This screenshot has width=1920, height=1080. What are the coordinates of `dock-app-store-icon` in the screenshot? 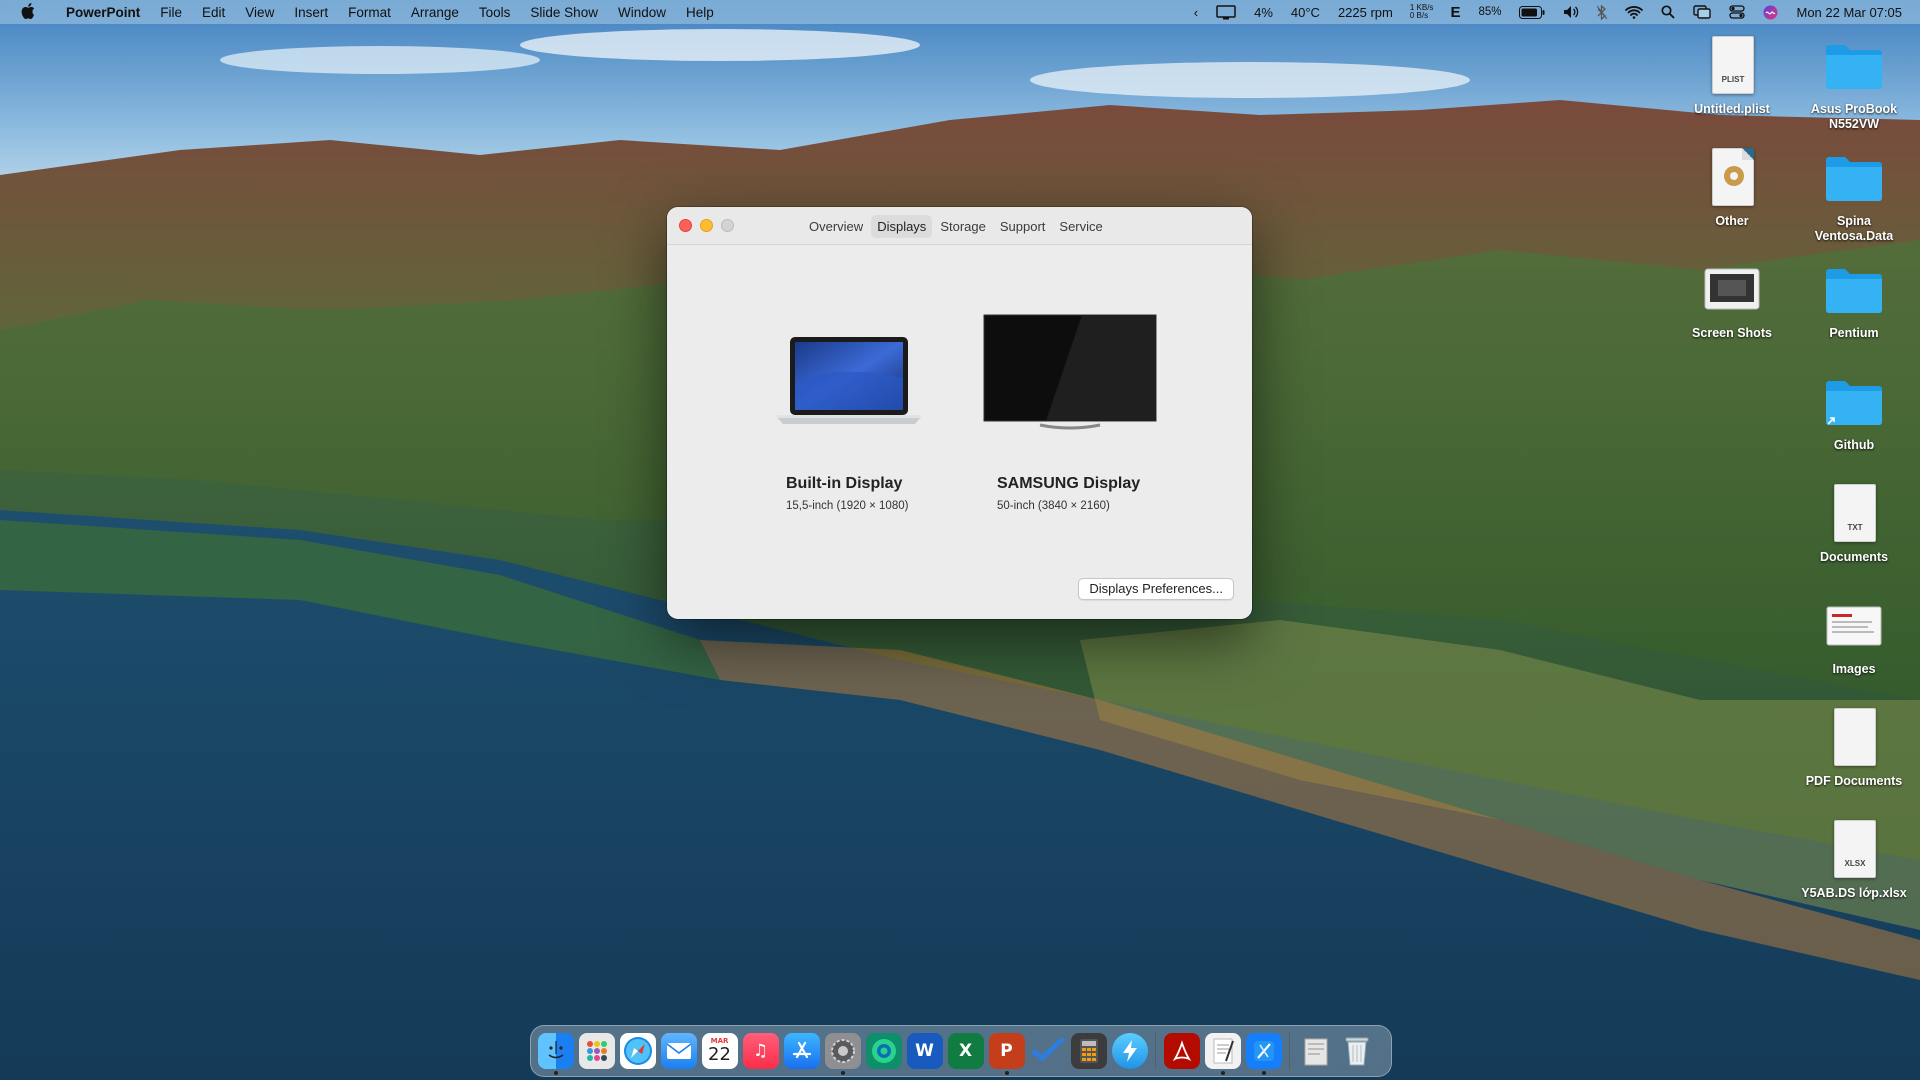 It's located at (801, 1051).